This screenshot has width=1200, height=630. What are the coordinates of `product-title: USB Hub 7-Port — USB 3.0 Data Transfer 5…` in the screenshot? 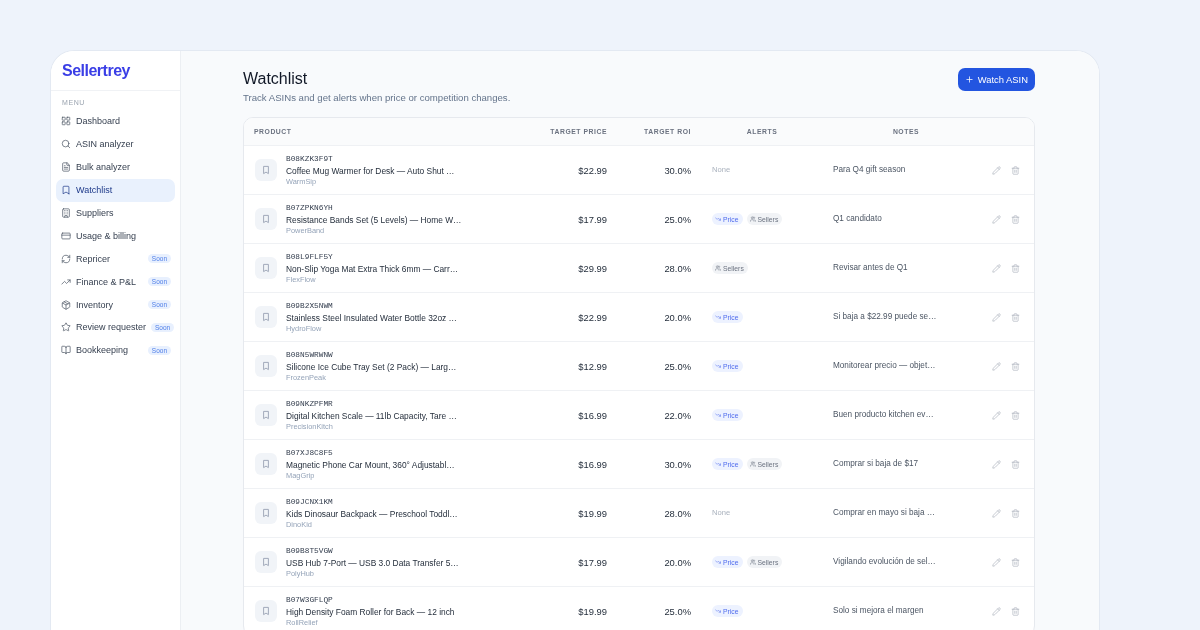 It's located at (372, 562).